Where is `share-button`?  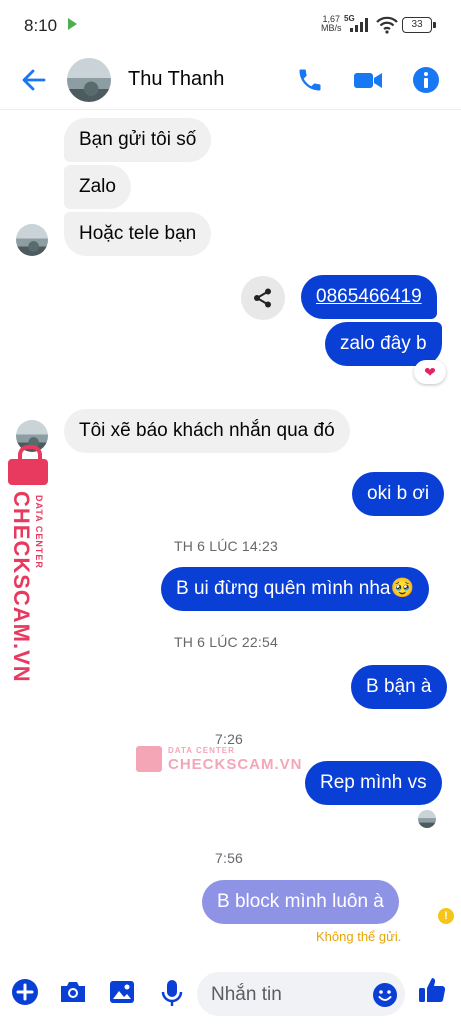
share-button is located at coordinates (263, 298).